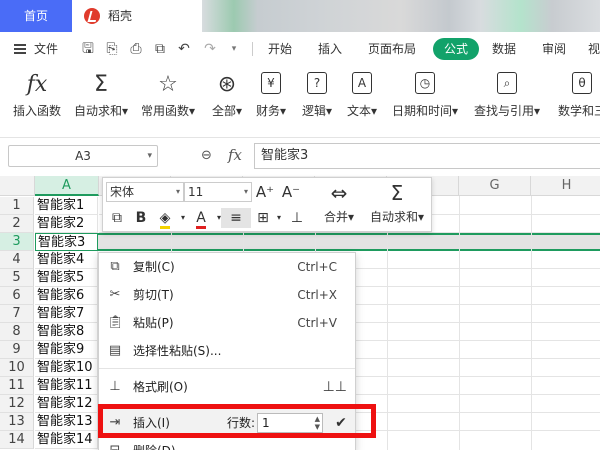 The image size is (600, 450). Describe the element at coordinates (66, 278) in the screenshot. I see `cell-a5: 智能家5` at that location.